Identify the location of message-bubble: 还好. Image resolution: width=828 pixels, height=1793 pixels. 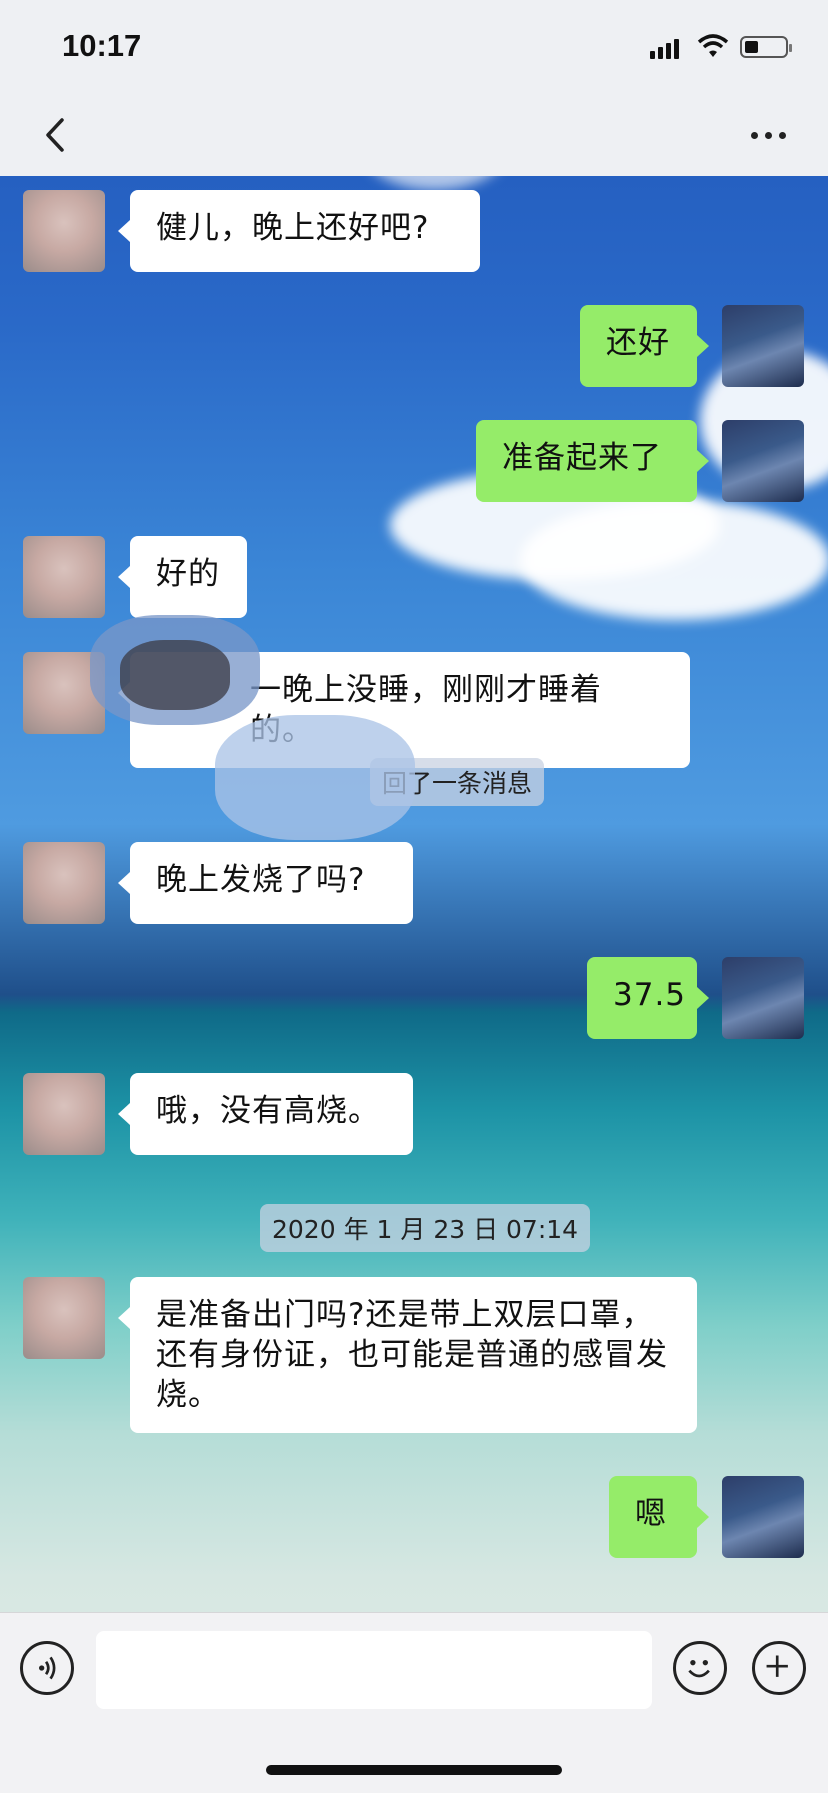
(644, 346).